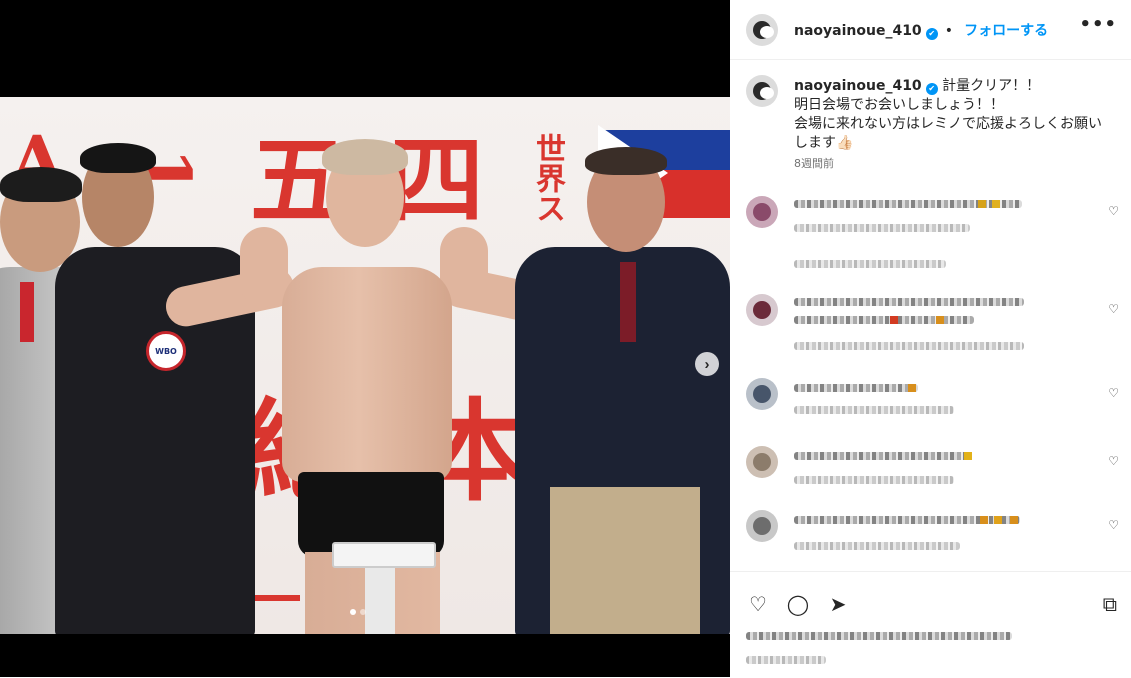 Image resolution: width=1131 pixels, height=678 pixels. I want to click on banner-char: 世界ス, so click(547, 178).